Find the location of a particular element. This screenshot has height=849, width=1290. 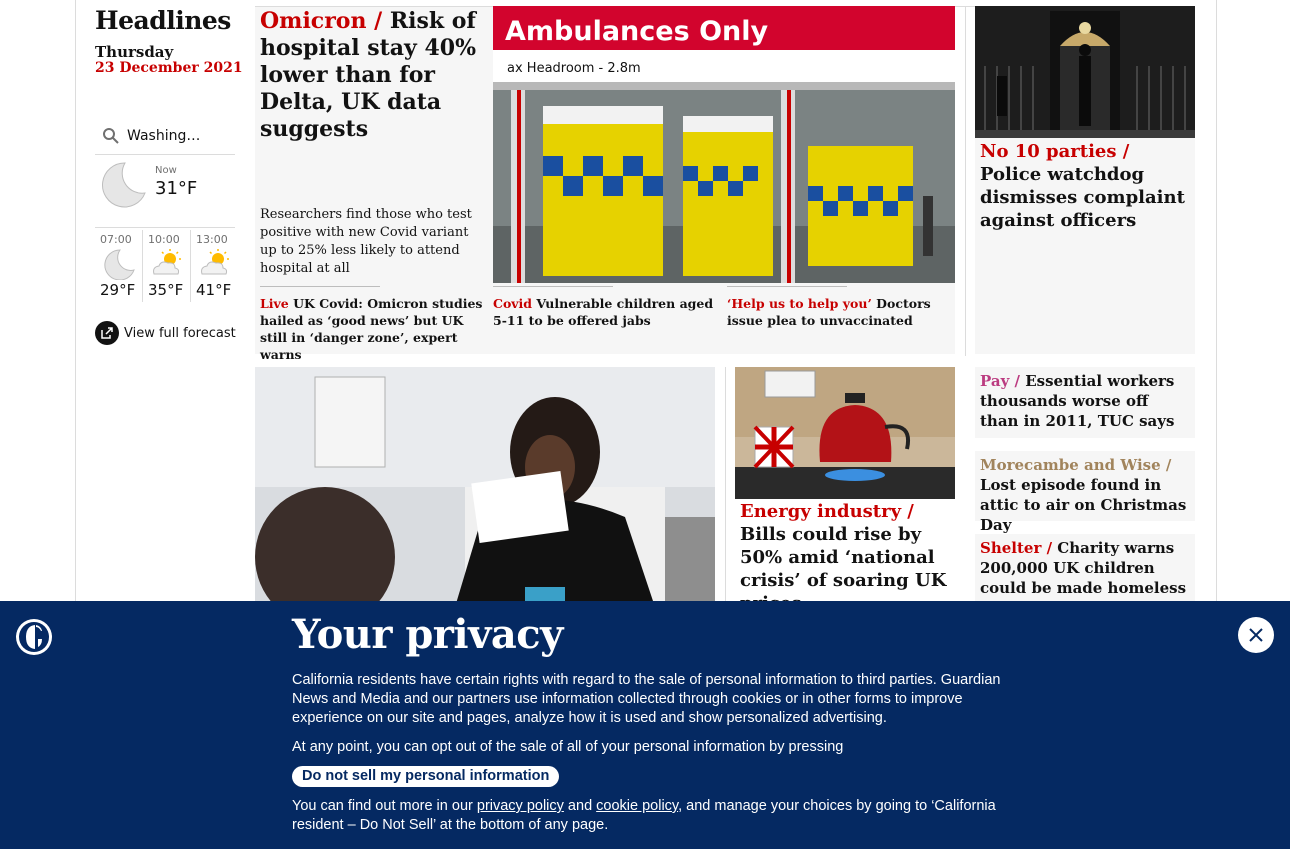

forecast-time: 13:00 is located at coordinates (212, 239).